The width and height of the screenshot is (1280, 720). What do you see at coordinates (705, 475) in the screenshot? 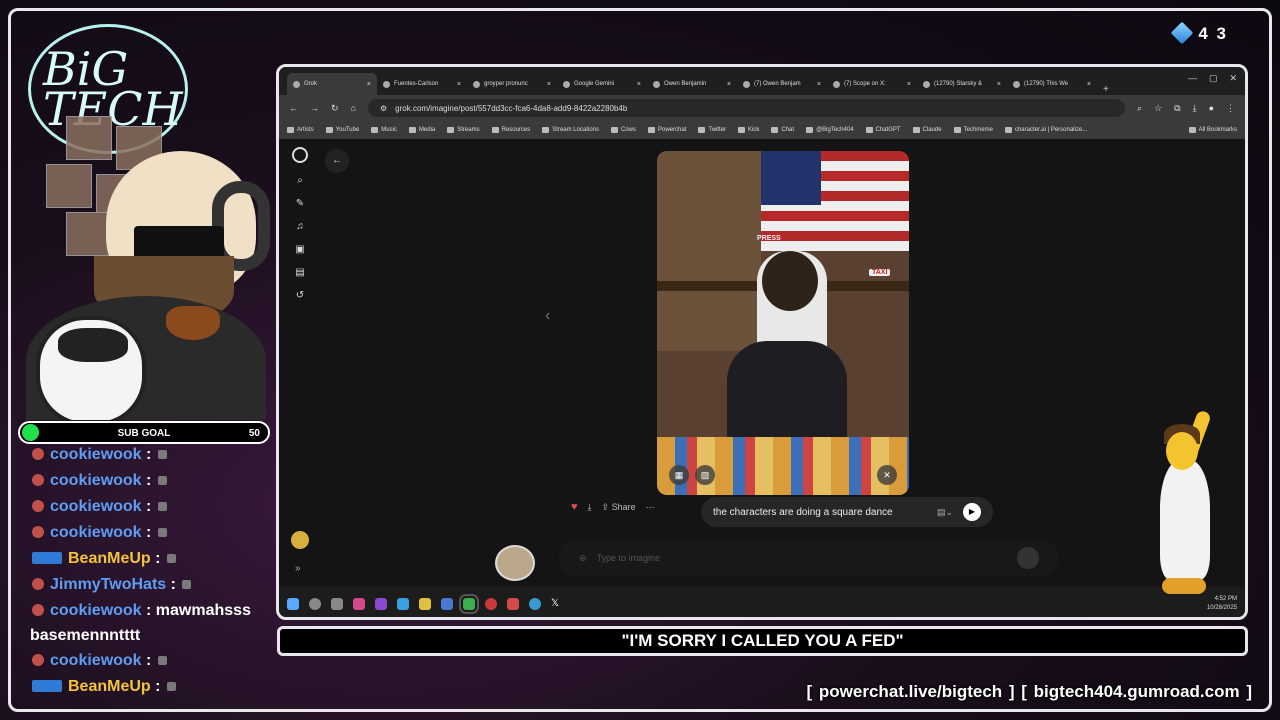
I see `image-icon: ▨` at bounding box center [705, 475].